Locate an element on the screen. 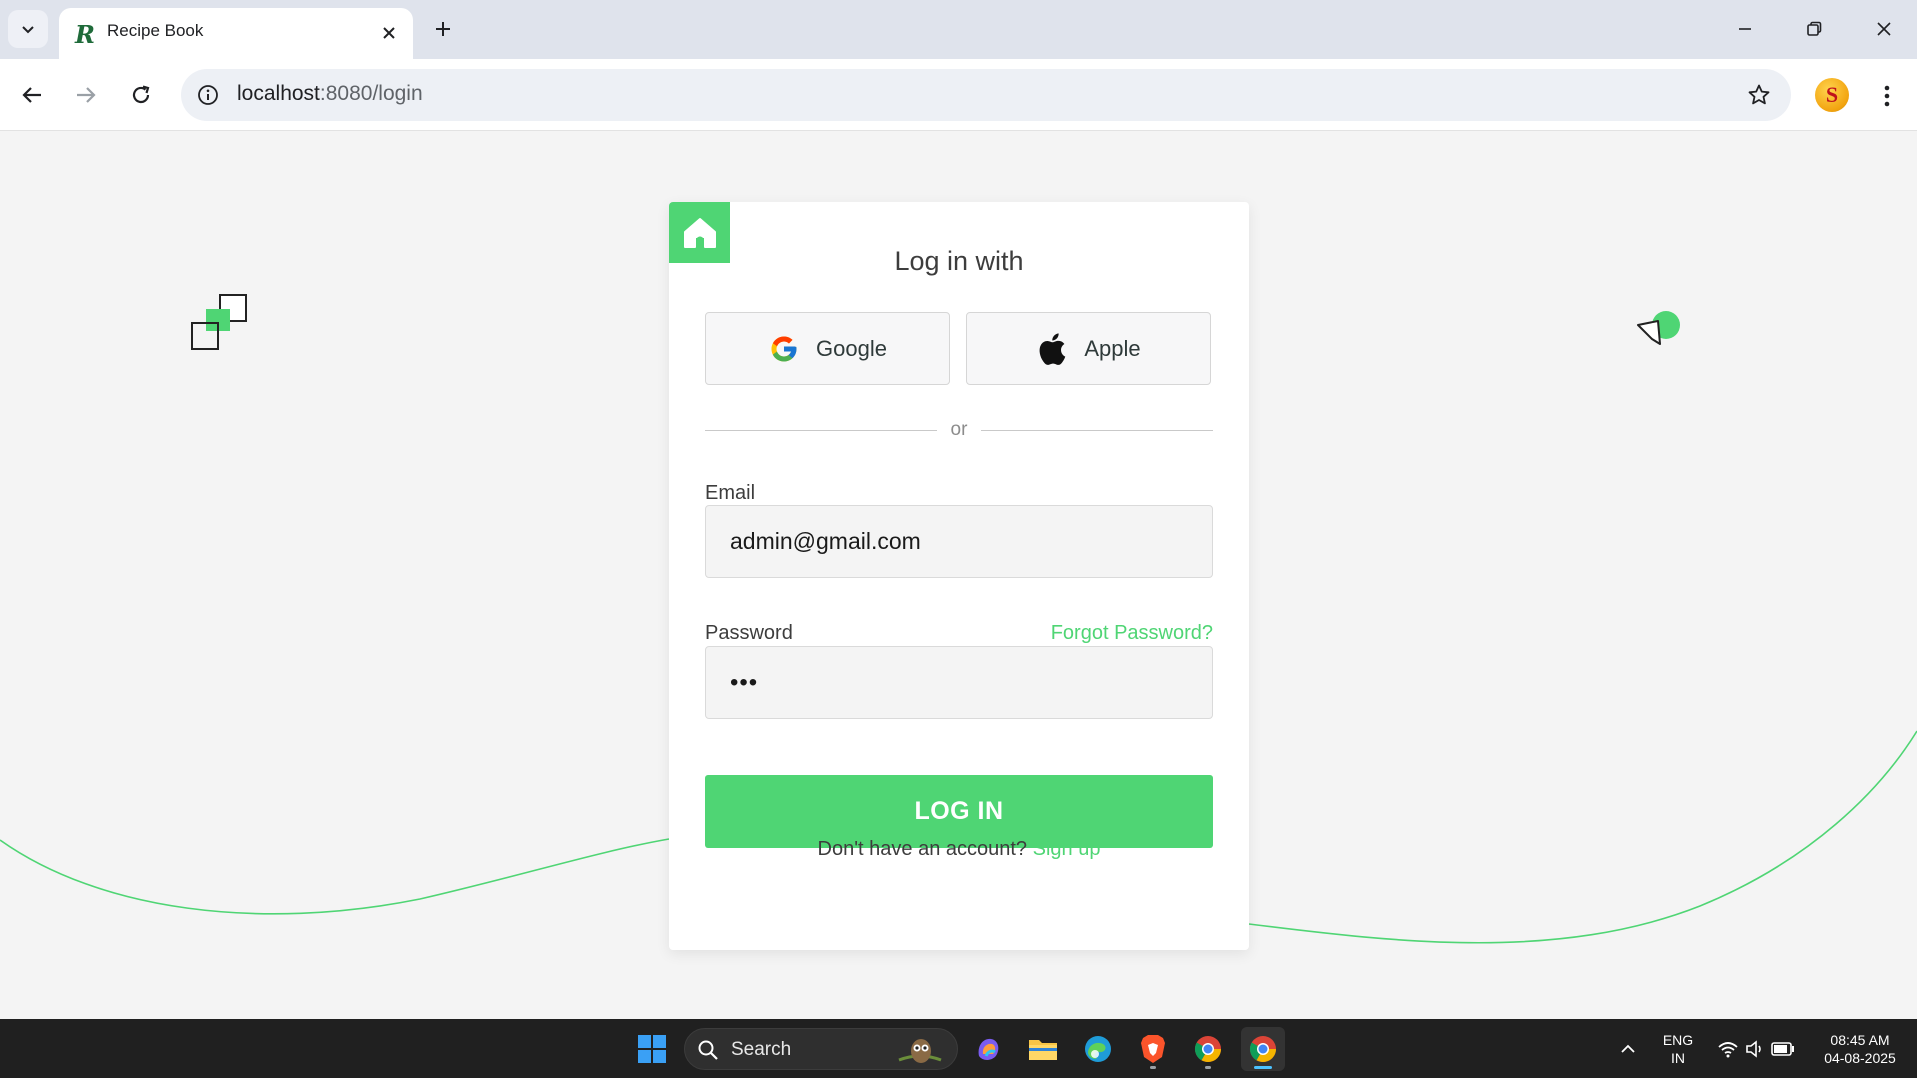 Image resolution: width=1917 pixels, height=1078 pixels. start-button is located at coordinates (652, 1049).